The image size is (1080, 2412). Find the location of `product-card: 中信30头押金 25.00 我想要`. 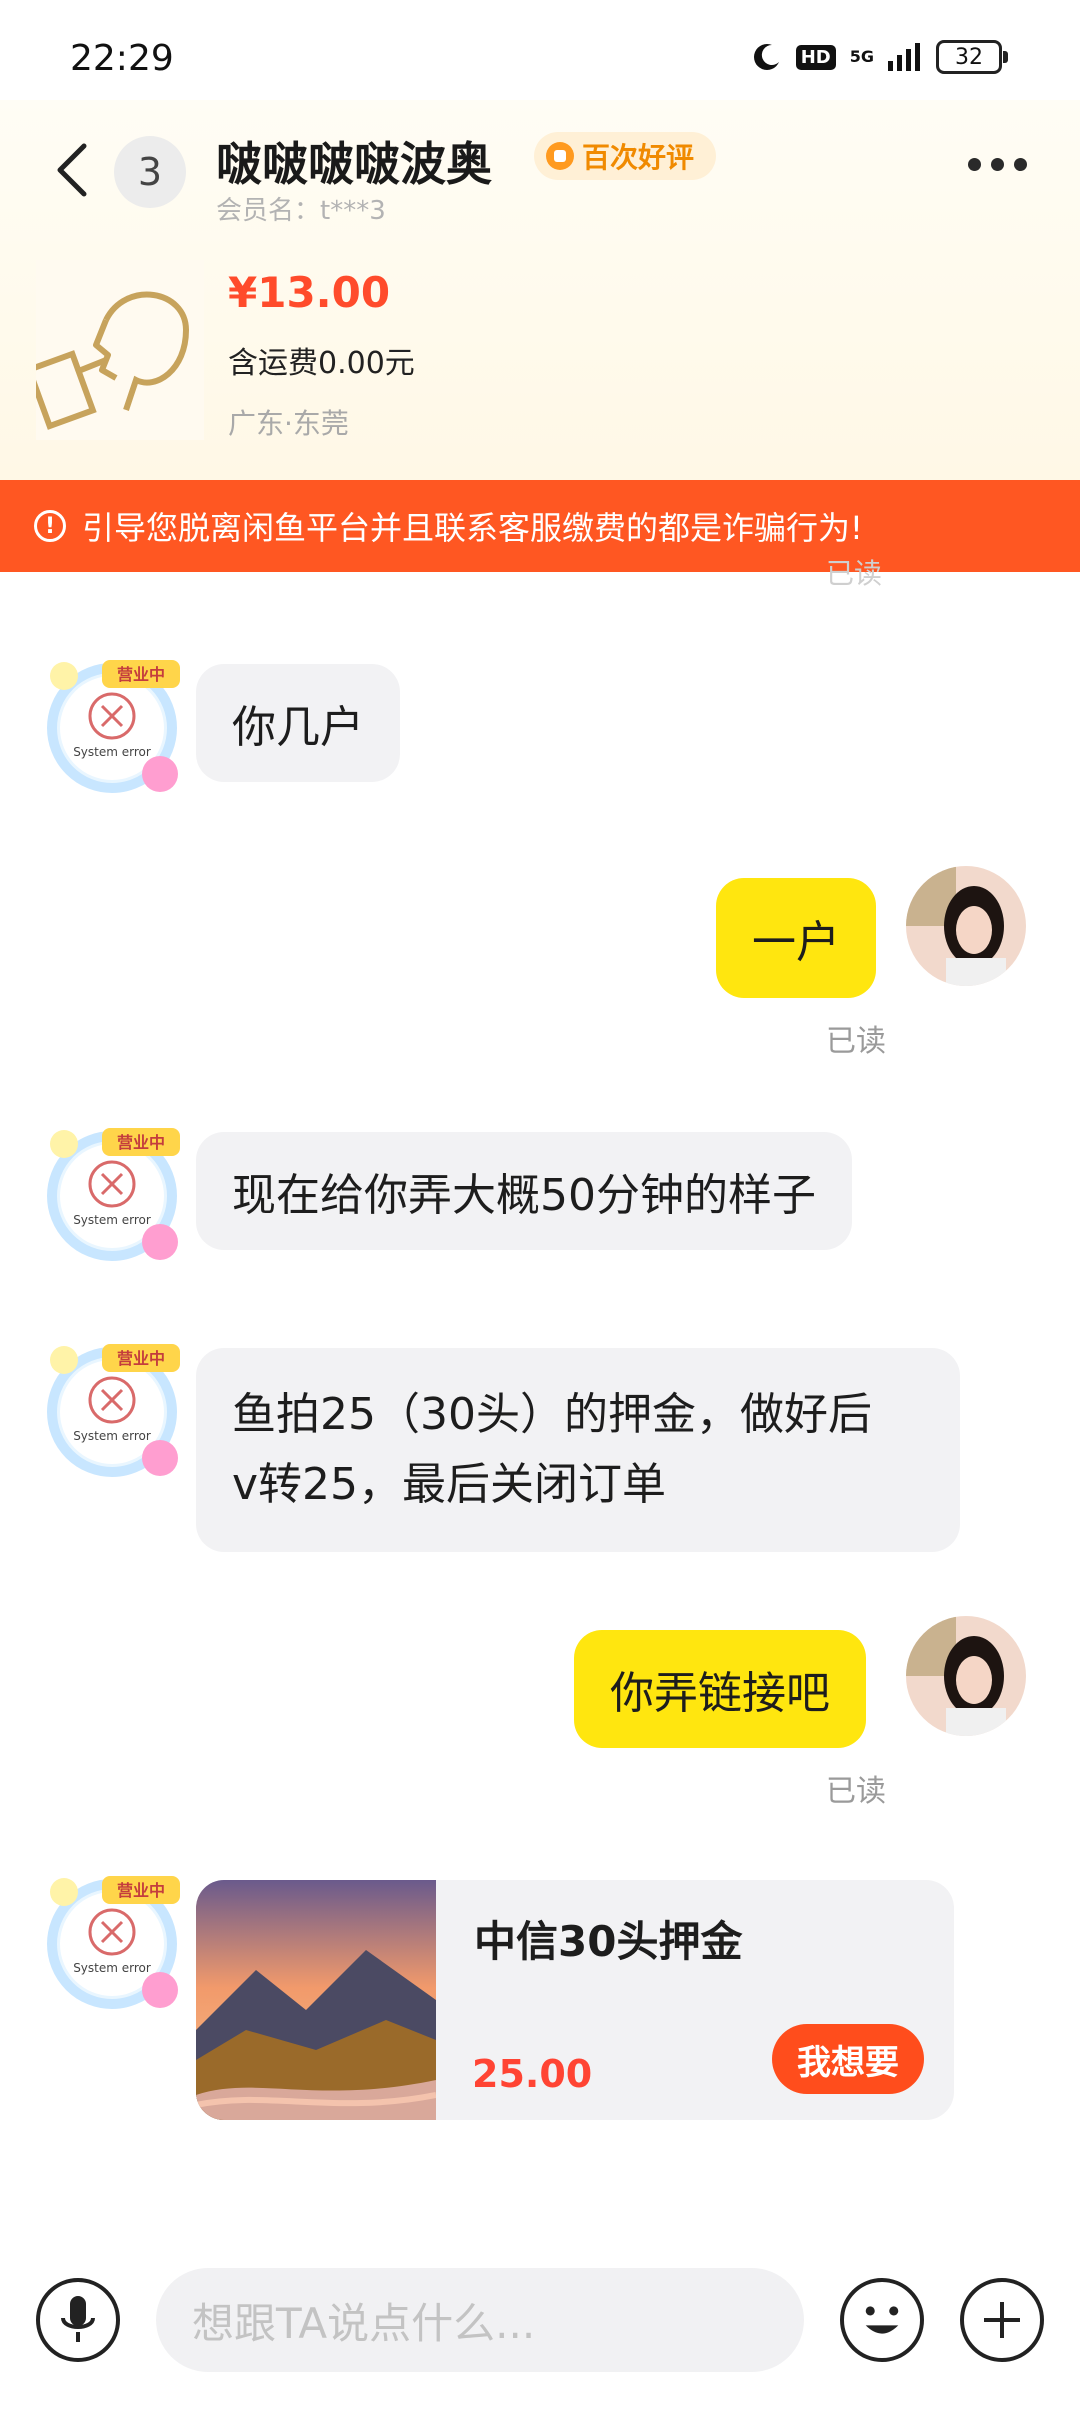

product-card: 中信30头押金 25.00 我想要 is located at coordinates (575, 2000).